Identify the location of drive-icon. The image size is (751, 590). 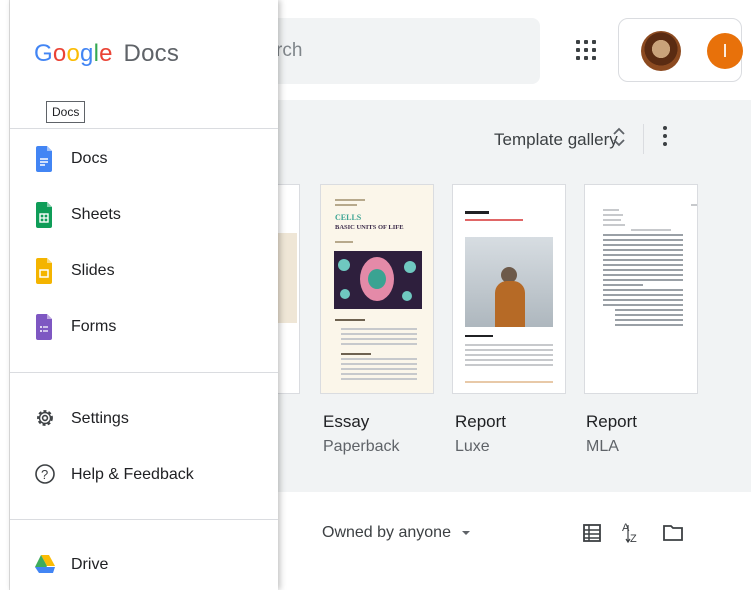
(45, 566).